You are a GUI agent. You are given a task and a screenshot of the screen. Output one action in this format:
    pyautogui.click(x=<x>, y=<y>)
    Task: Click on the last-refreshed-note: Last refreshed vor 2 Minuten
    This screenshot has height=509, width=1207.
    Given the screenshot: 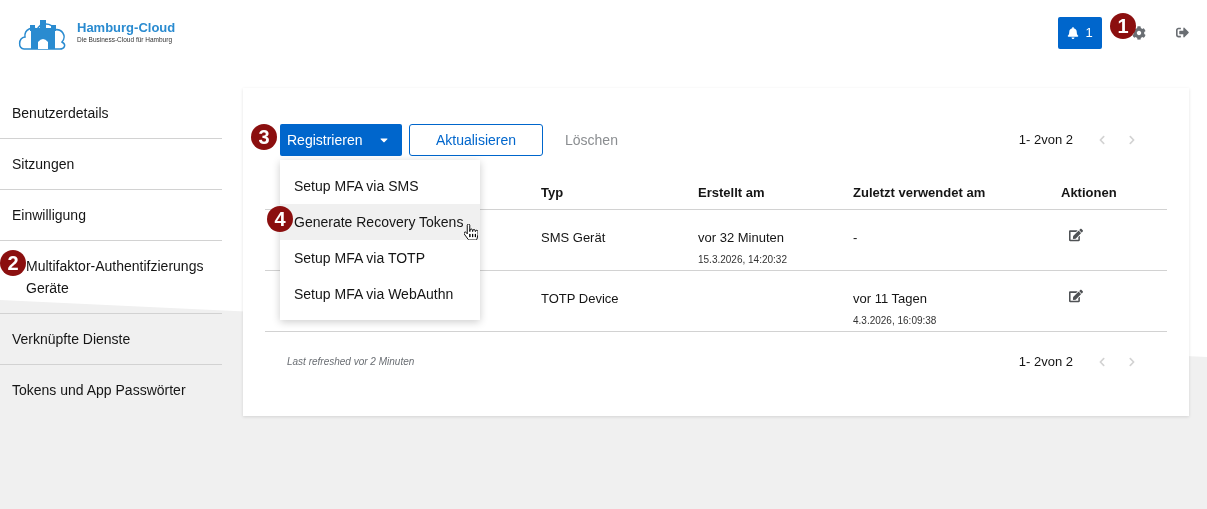 What is the action you would take?
    pyautogui.click(x=351, y=362)
    